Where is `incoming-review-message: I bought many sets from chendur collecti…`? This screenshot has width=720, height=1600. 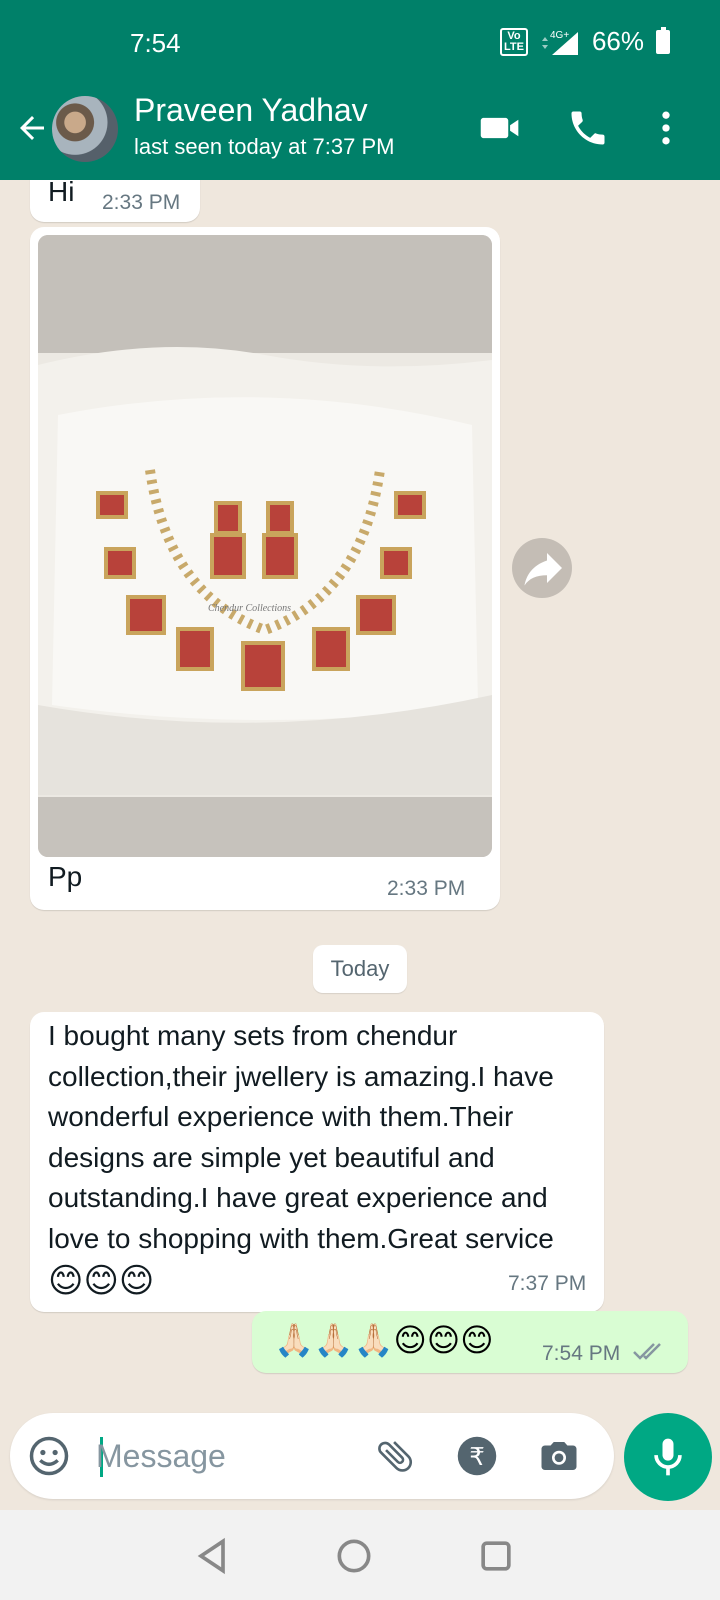 incoming-review-message: I bought many sets from chendur collecti… is located at coordinates (317, 1162).